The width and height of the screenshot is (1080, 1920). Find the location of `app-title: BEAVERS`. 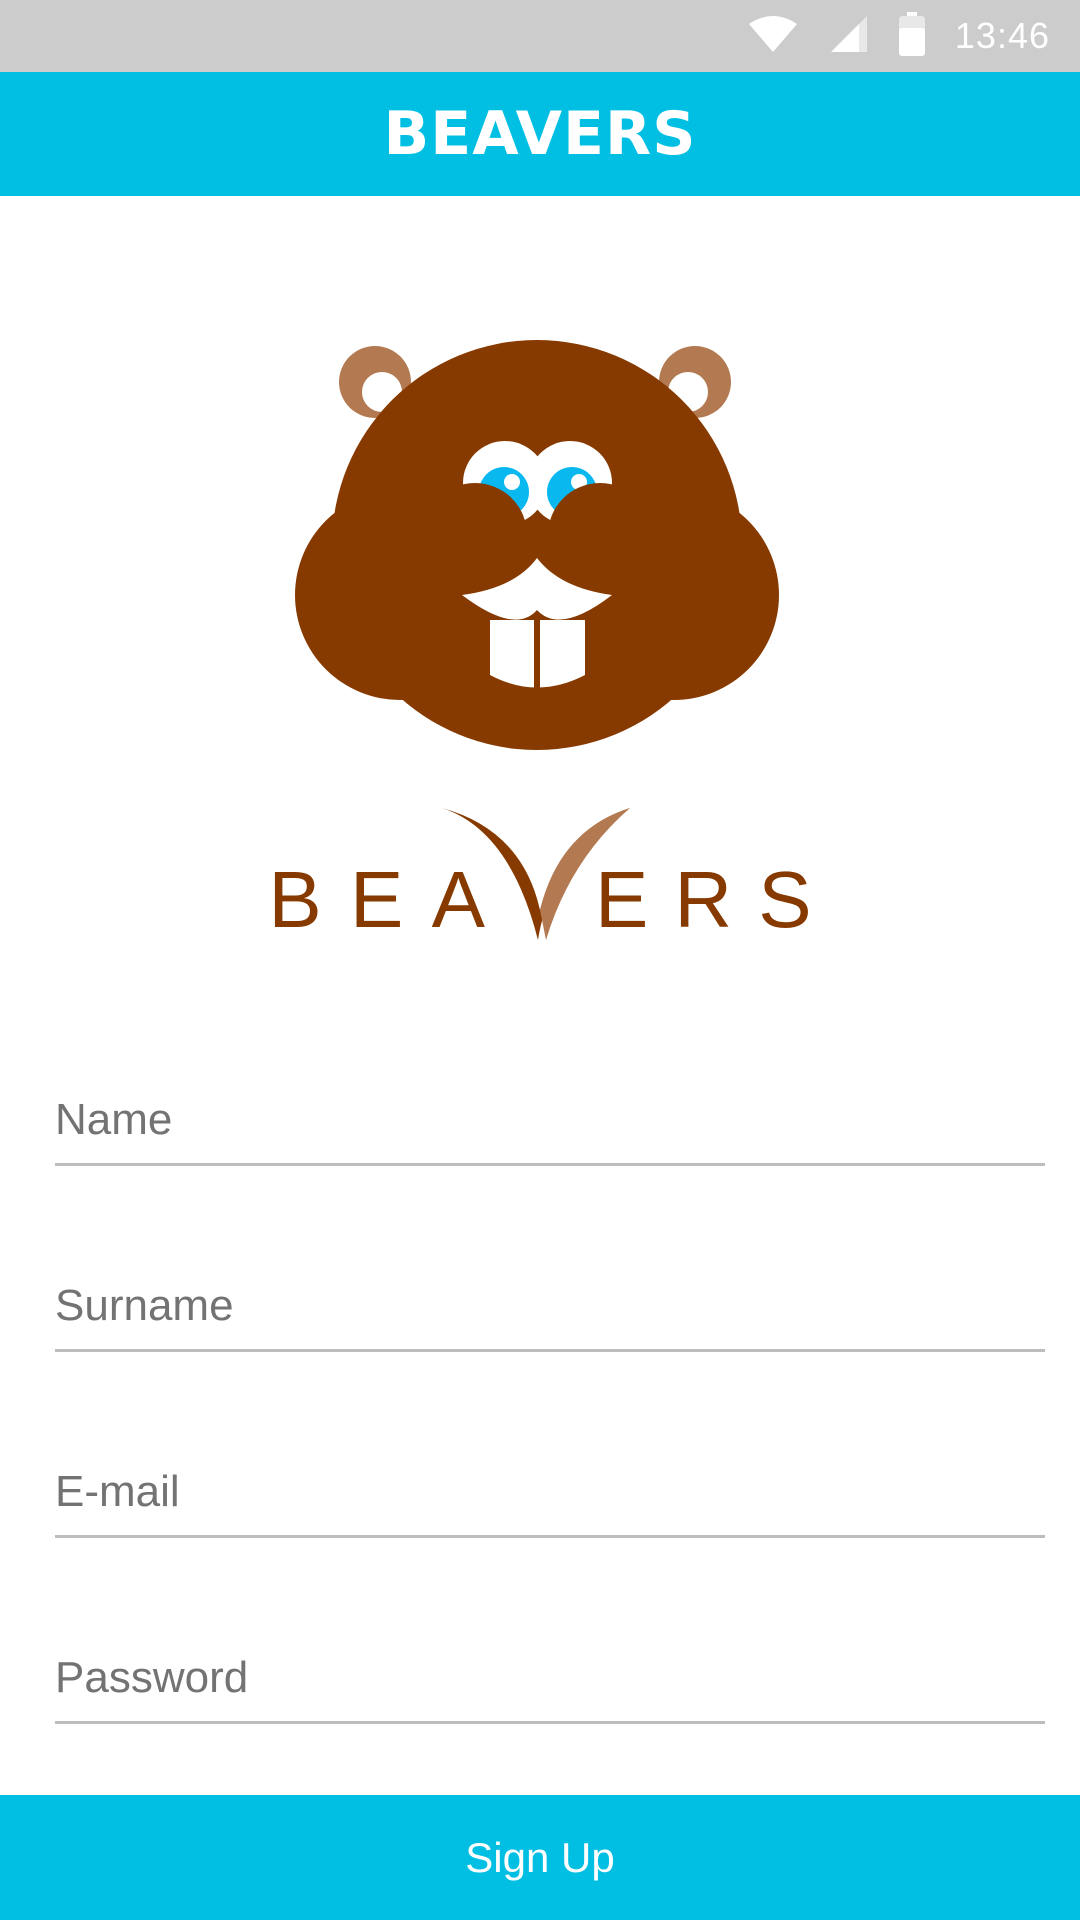

app-title: BEAVERS is located at coordinates (540, 134).